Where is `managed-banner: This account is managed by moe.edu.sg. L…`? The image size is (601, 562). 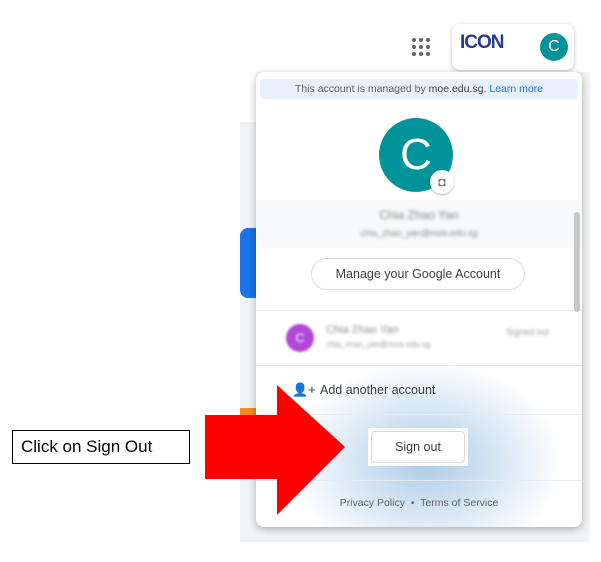
managed-banner: This account is managed by moe.edu.sg. L… is located at coordinates (419, 89).